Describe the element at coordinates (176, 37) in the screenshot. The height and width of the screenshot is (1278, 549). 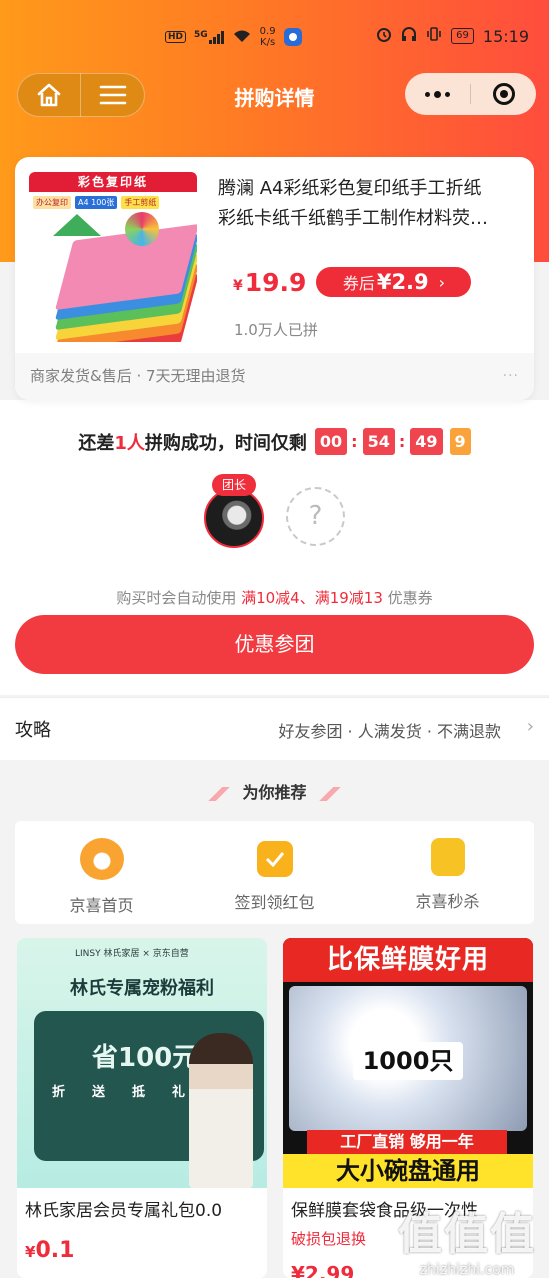
I see `hd-indicator: HD` at that location.